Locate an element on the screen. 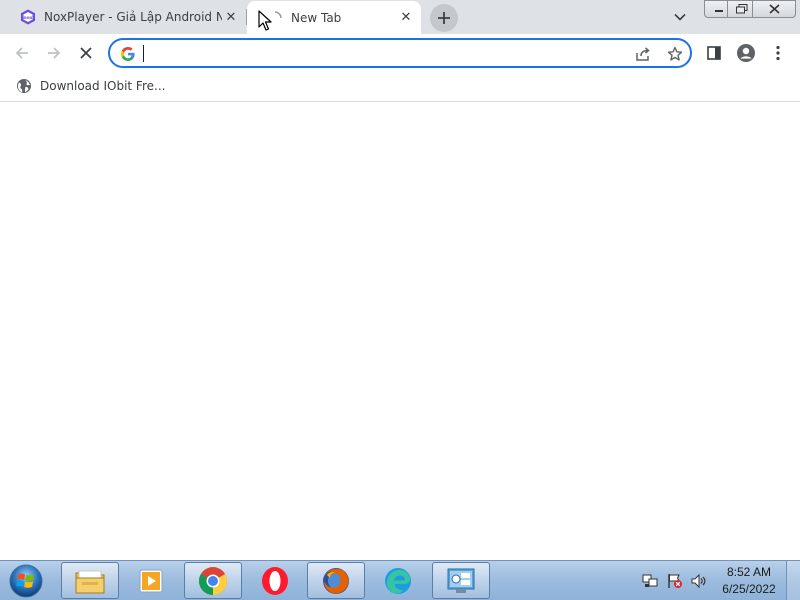 This screenshot has width=800, height=600. stop-button is located at coordinates (86, 53).